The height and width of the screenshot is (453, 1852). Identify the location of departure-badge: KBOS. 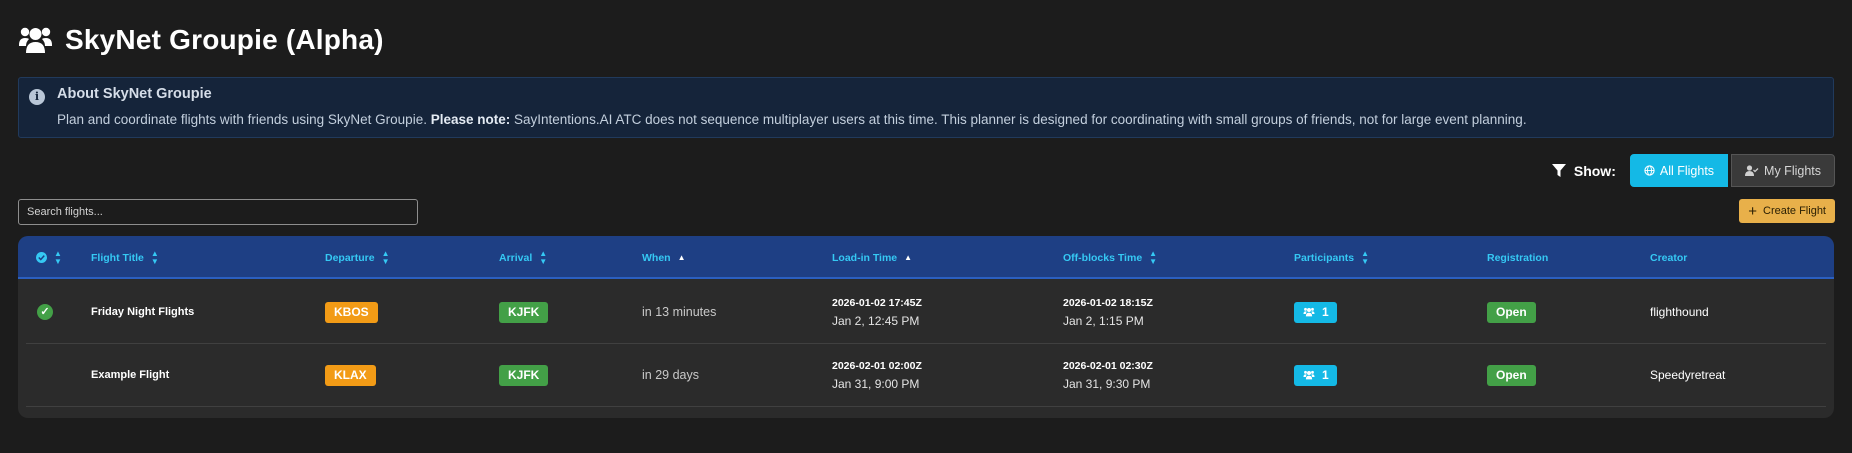
(351, 312).